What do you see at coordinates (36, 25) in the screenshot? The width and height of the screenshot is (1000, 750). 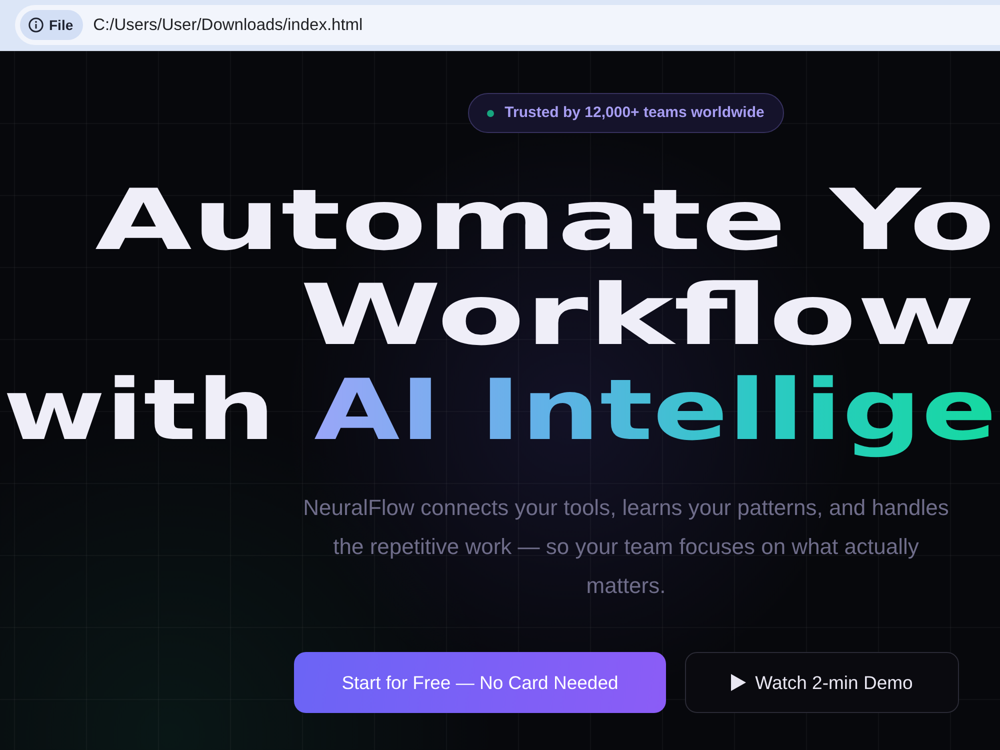 I see `info-icon` at bounding box center [36, 25].